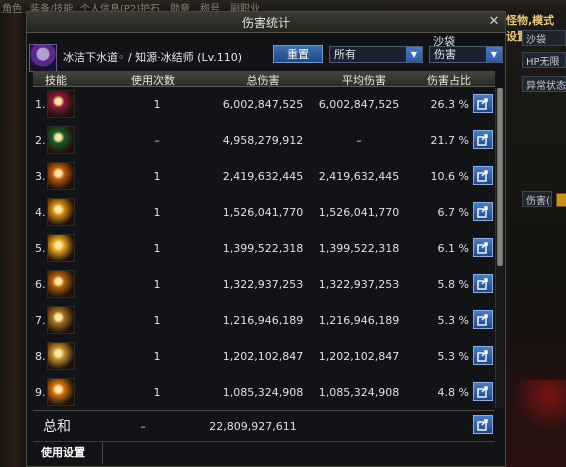 This screenshot has height=467, width=566. What do you see at coordinates (500, 177) in the screenshot?
I see `scroll-thumb` at bounding box center [500, 177].